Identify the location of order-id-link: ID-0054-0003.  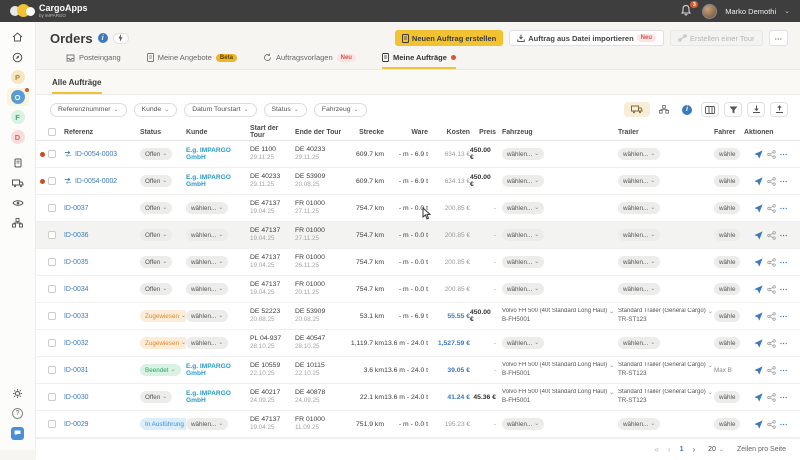
(96, 154).